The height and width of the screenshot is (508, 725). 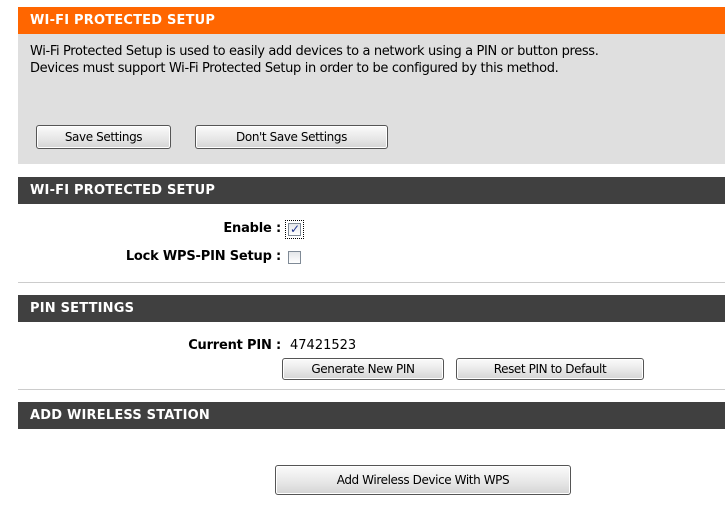 I want to click on generate-new-pin-button: Generate New PIN, so click(x=363, y=369).